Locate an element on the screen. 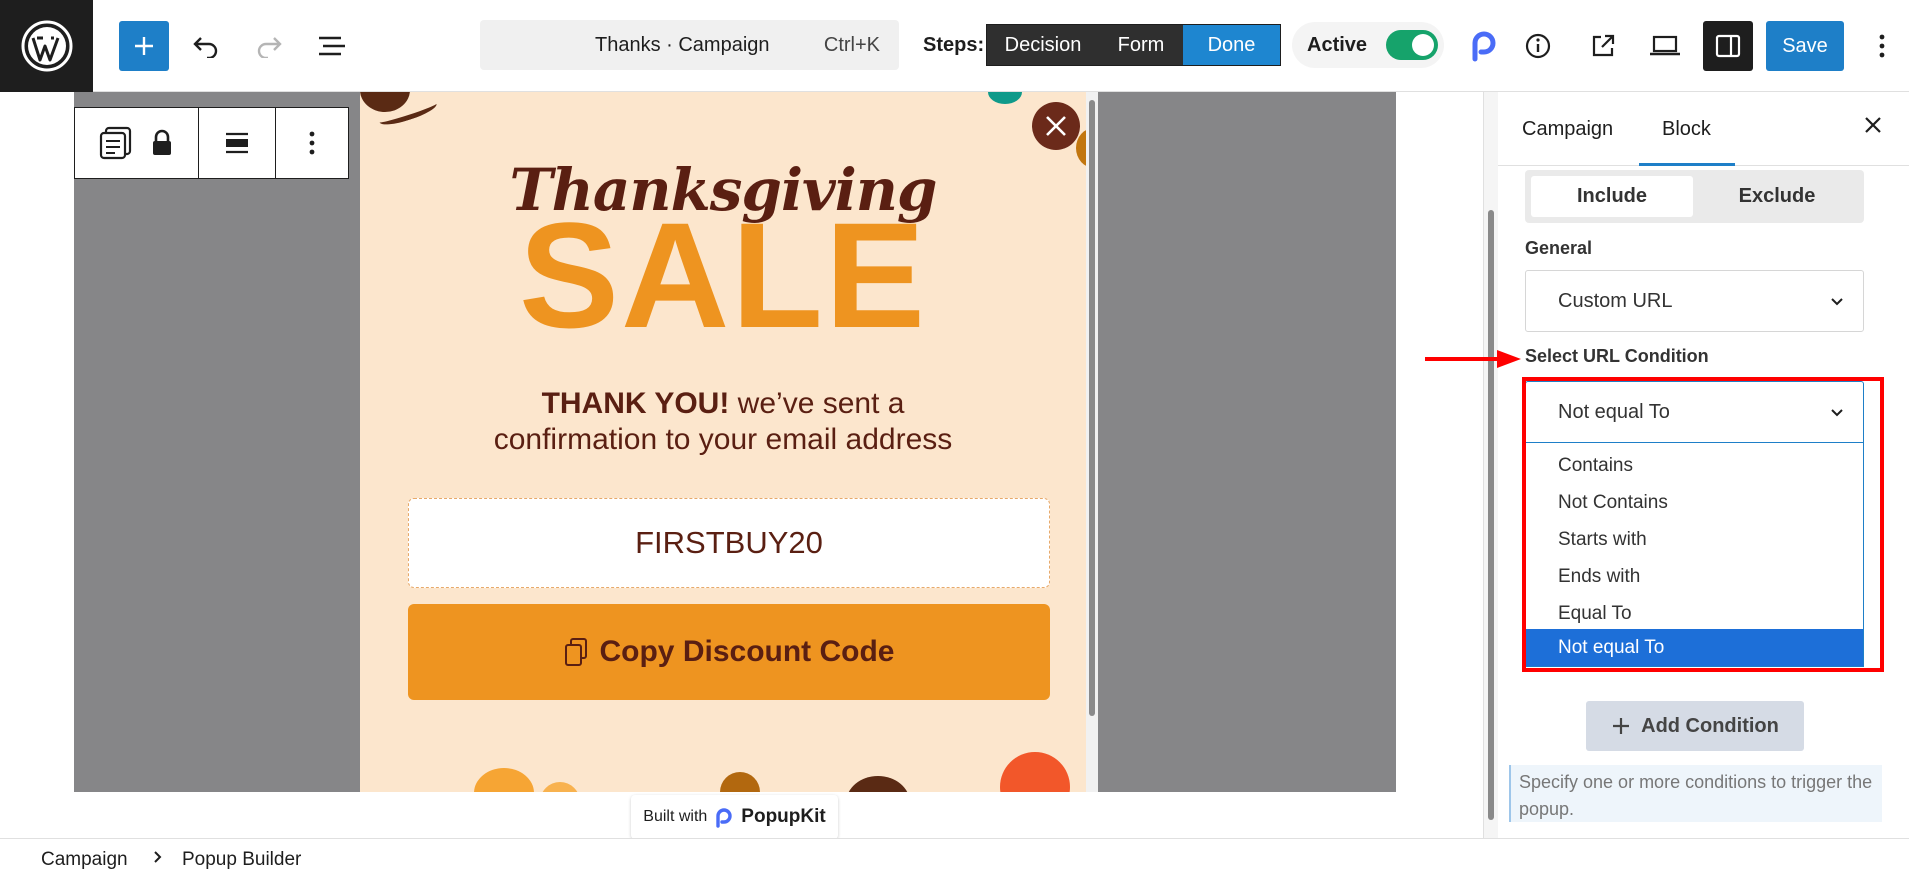 The image size is (1909, 880). add-condition-button: Add Condition is located at coordinates (1695, 726).